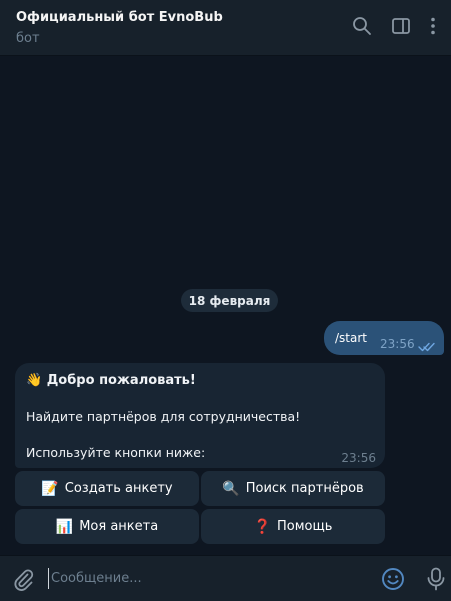 The height and width of the screenshot is (601, 451). I want to click on double-check-icon, so click(427, 346).